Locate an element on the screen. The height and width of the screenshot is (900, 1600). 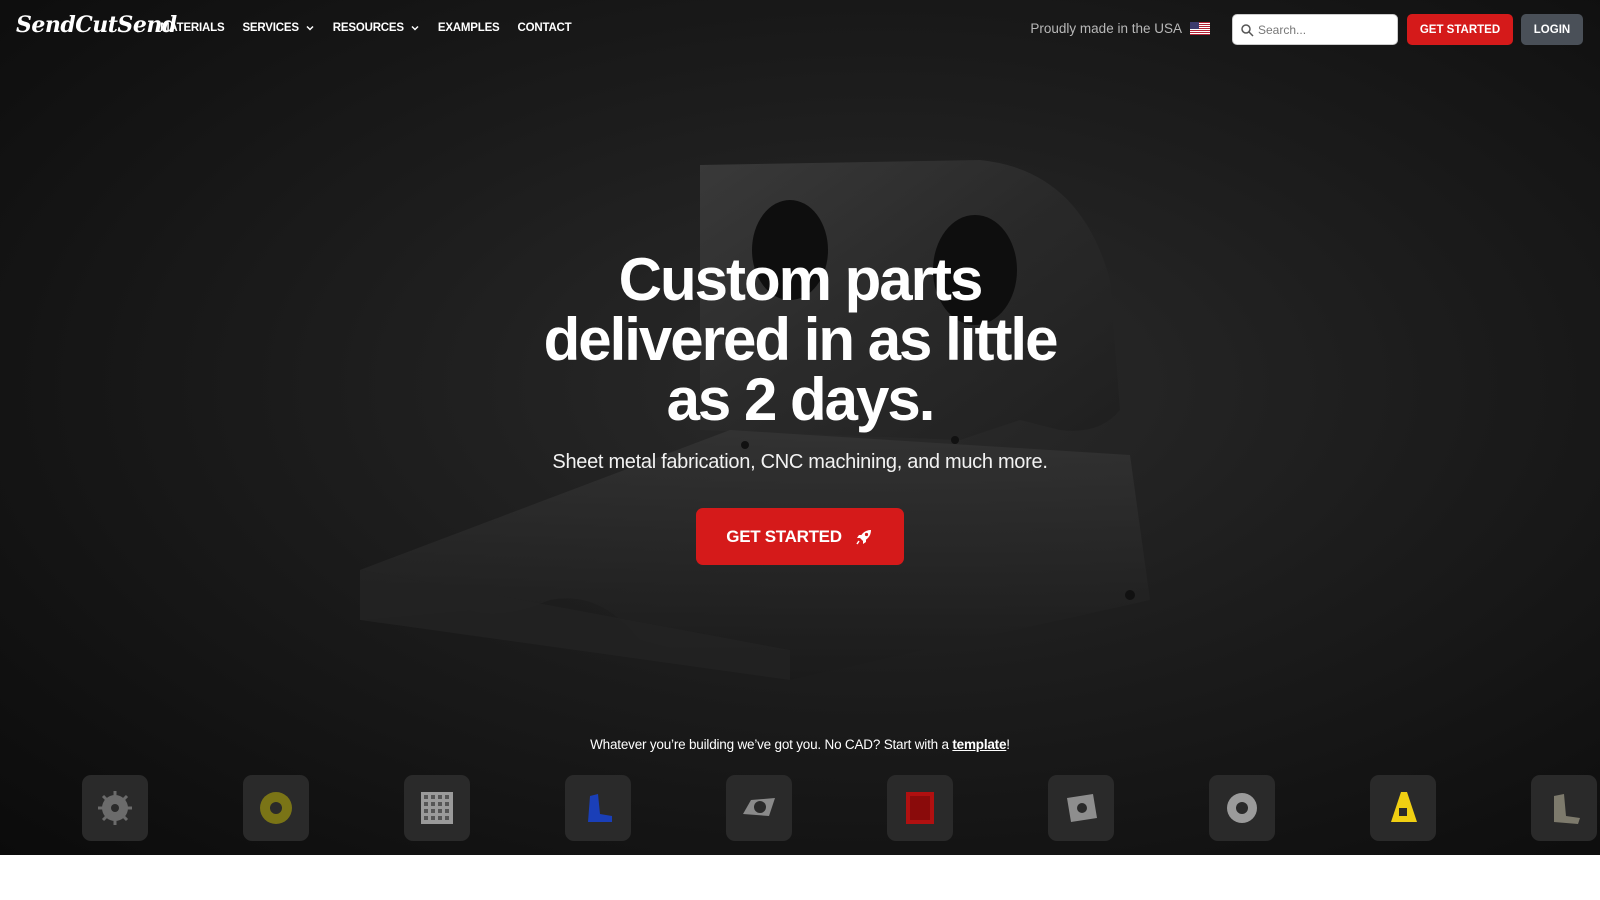
template-tile-flange is located at coordinates (759, 808).